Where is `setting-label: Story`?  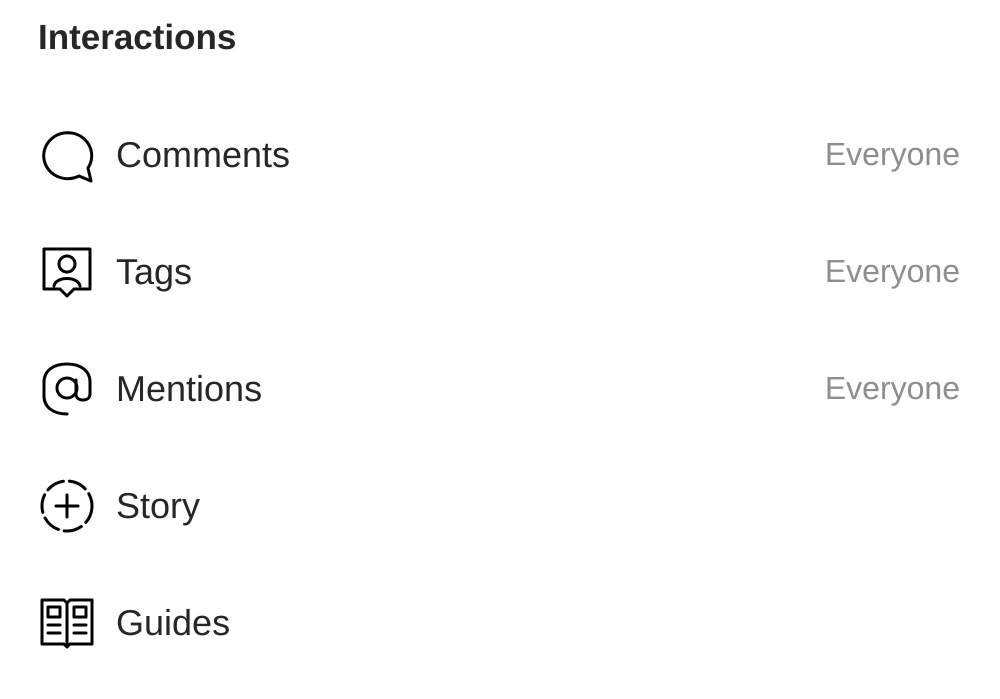 setting-label: Story is located at coordinates (538, 505).